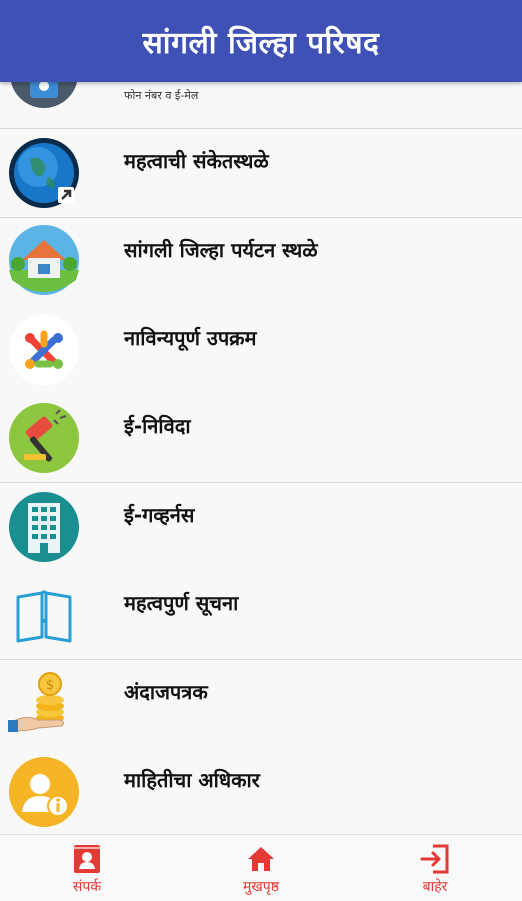 The width and height of the screenshot is (522, 901). I want to click on list-item-label: माहितीचा अधिकार, so click(192, 780).